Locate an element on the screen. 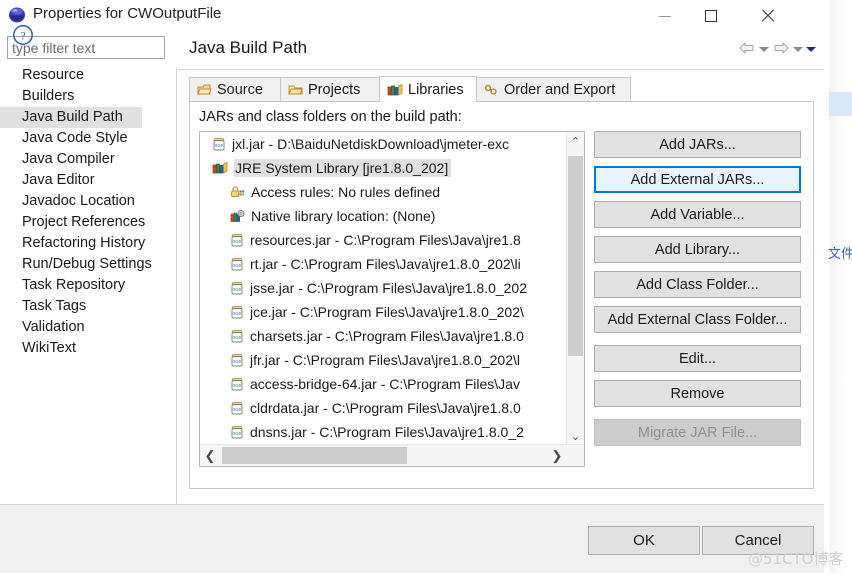 The height and width of the screenshot is (573, 852). tab-order-and-export: Order and Export is located at coordinates (553, 89).